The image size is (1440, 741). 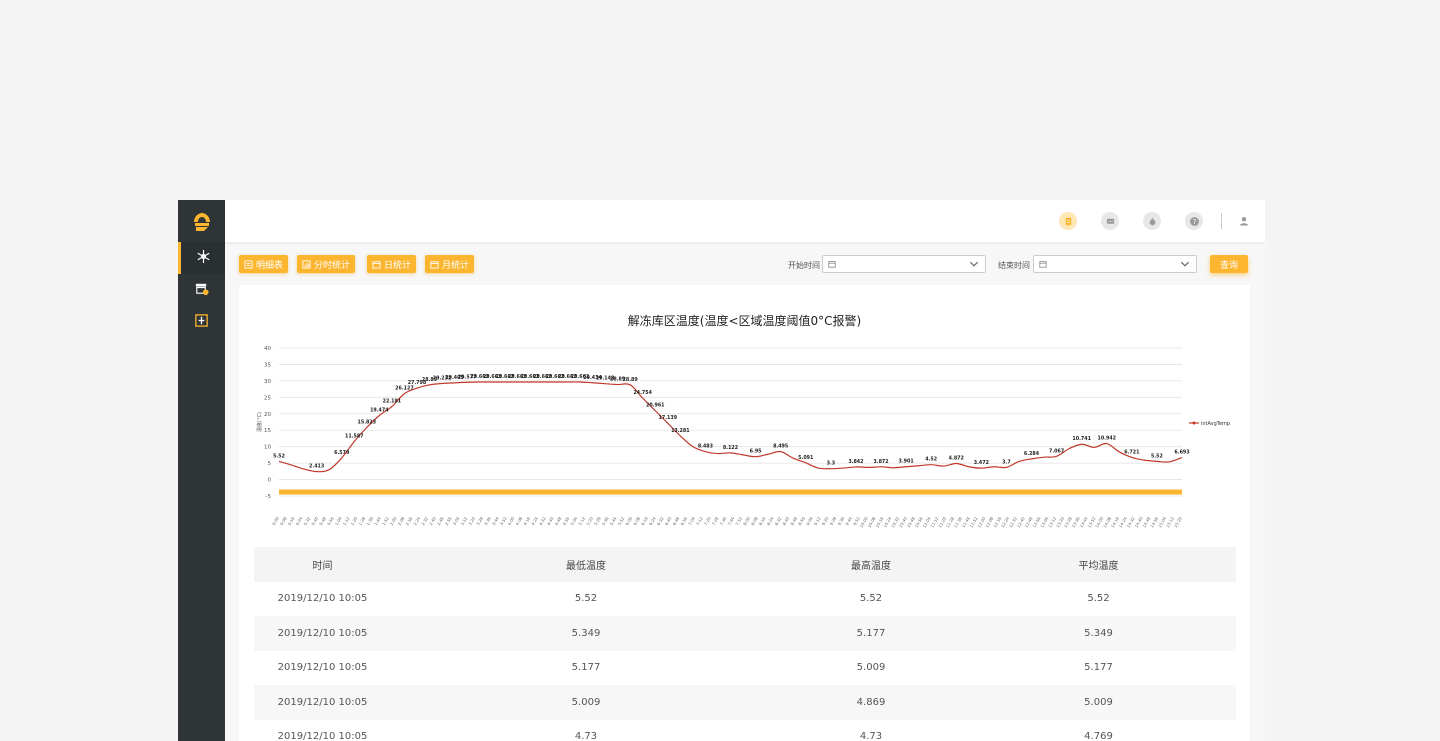 What do you see at coordinates (905, 462) in the screenshot?
I see `data-label: 3.901` at bounding box center [905, 462].